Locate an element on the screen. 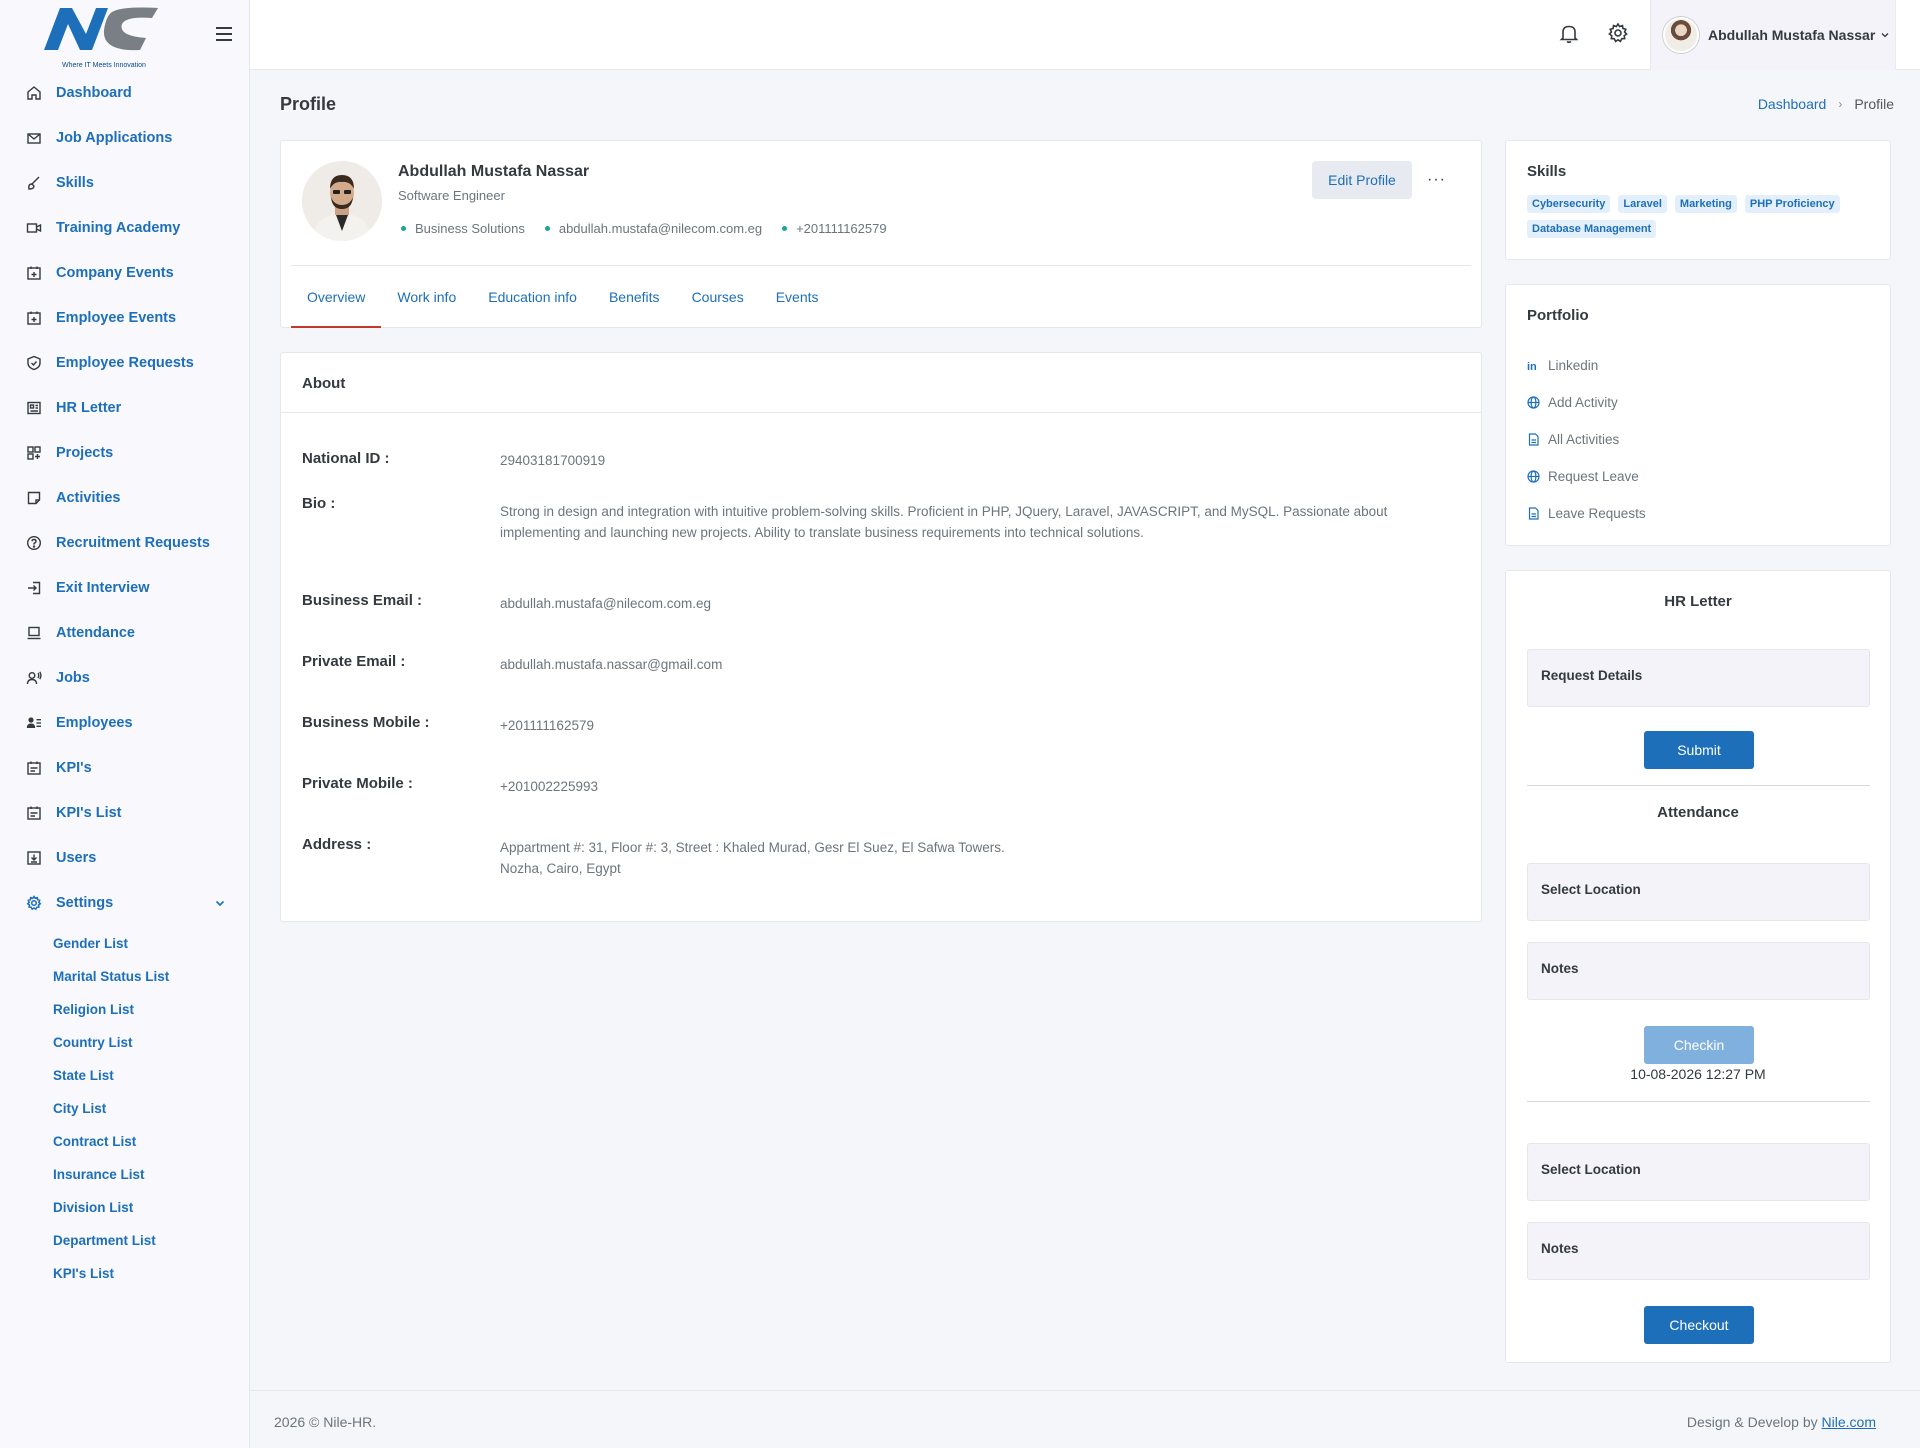 The image size is (1920, 1448). profile-email: abdullah.mustafa@nilecom.com.eg is located at coordinates (653, 228).